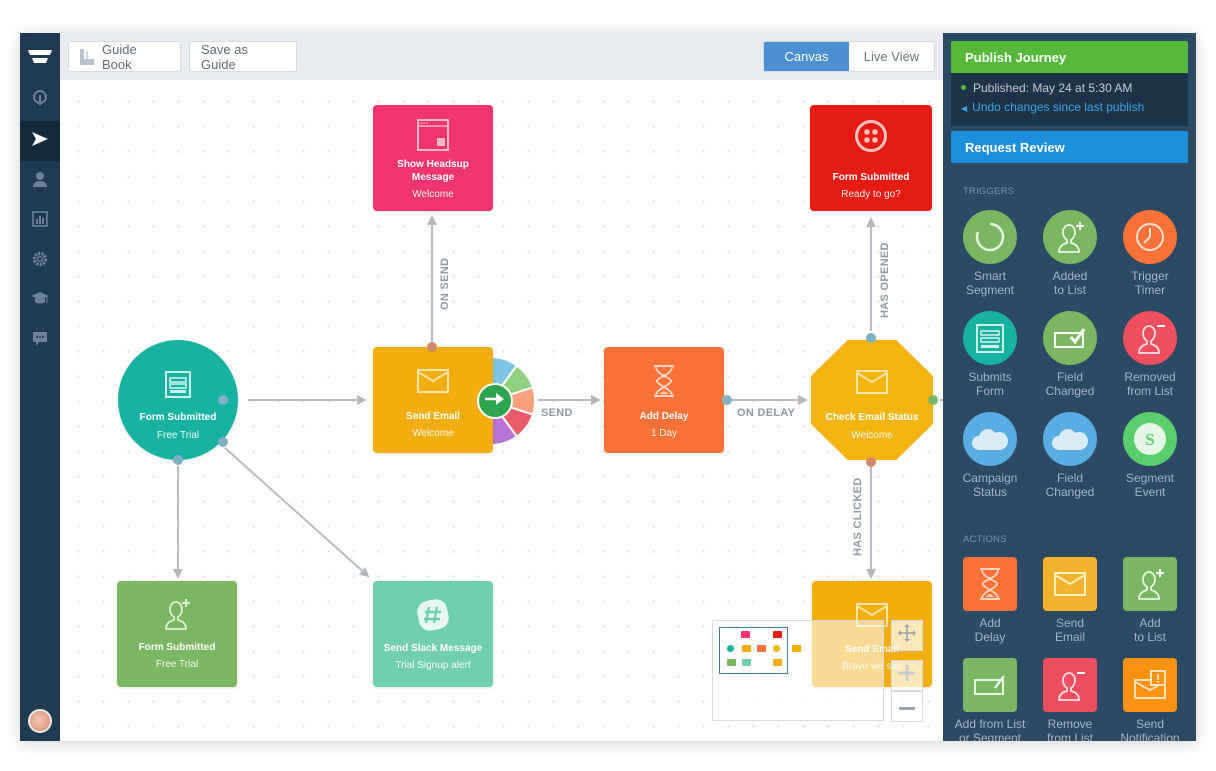 The image size is (1216, 771). I want to click on status-dot, so click(963, 88).